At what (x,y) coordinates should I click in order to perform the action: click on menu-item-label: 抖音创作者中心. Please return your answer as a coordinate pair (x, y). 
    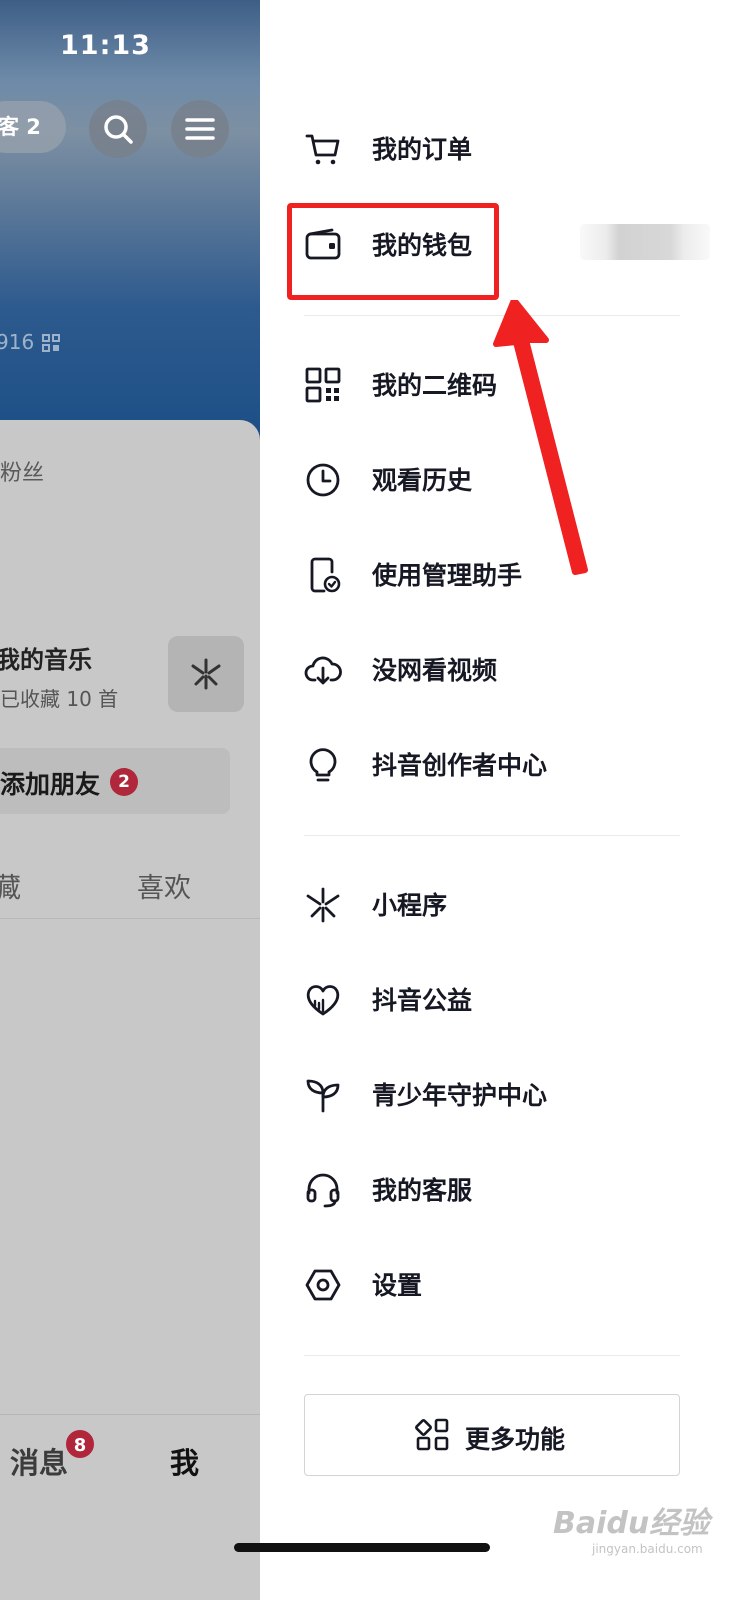
    Looking at the image, I should click on (460, 765).